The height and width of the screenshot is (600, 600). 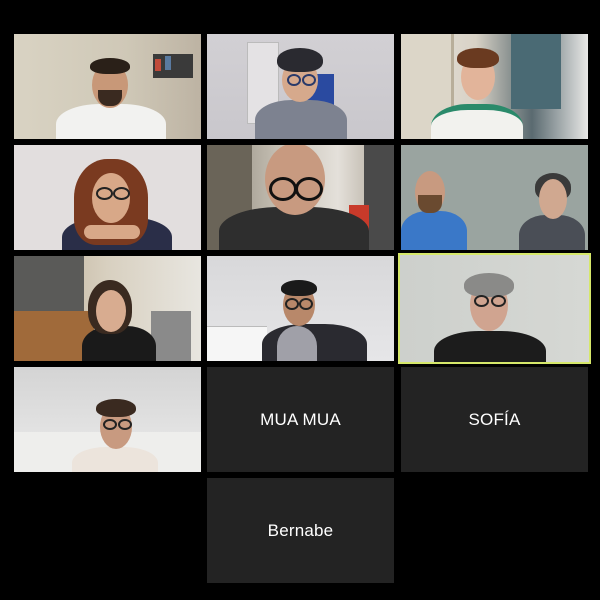 I want to click on participant-name: SOFÍA, so click(x=494, y=419).